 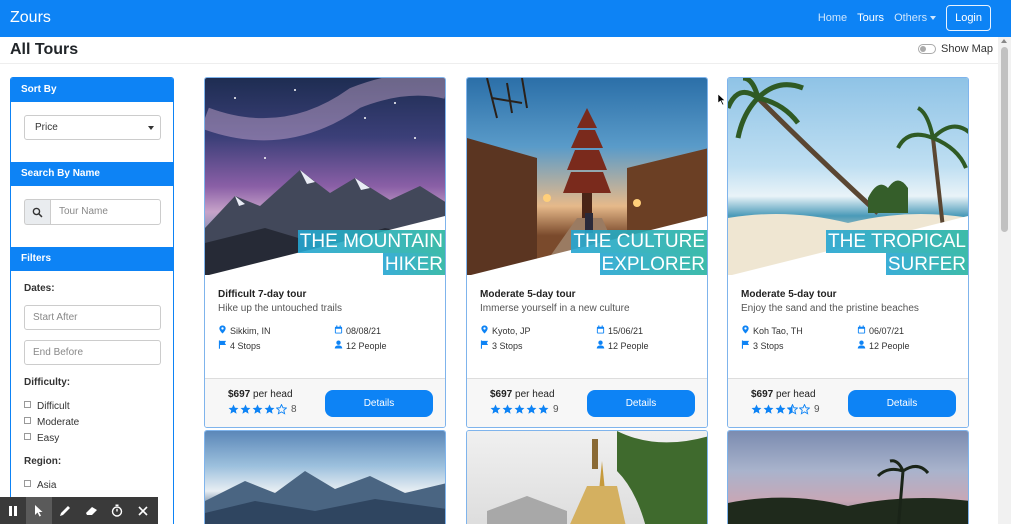 I want to click on tour-date: 08/08/21, so click(x=384, y=330).